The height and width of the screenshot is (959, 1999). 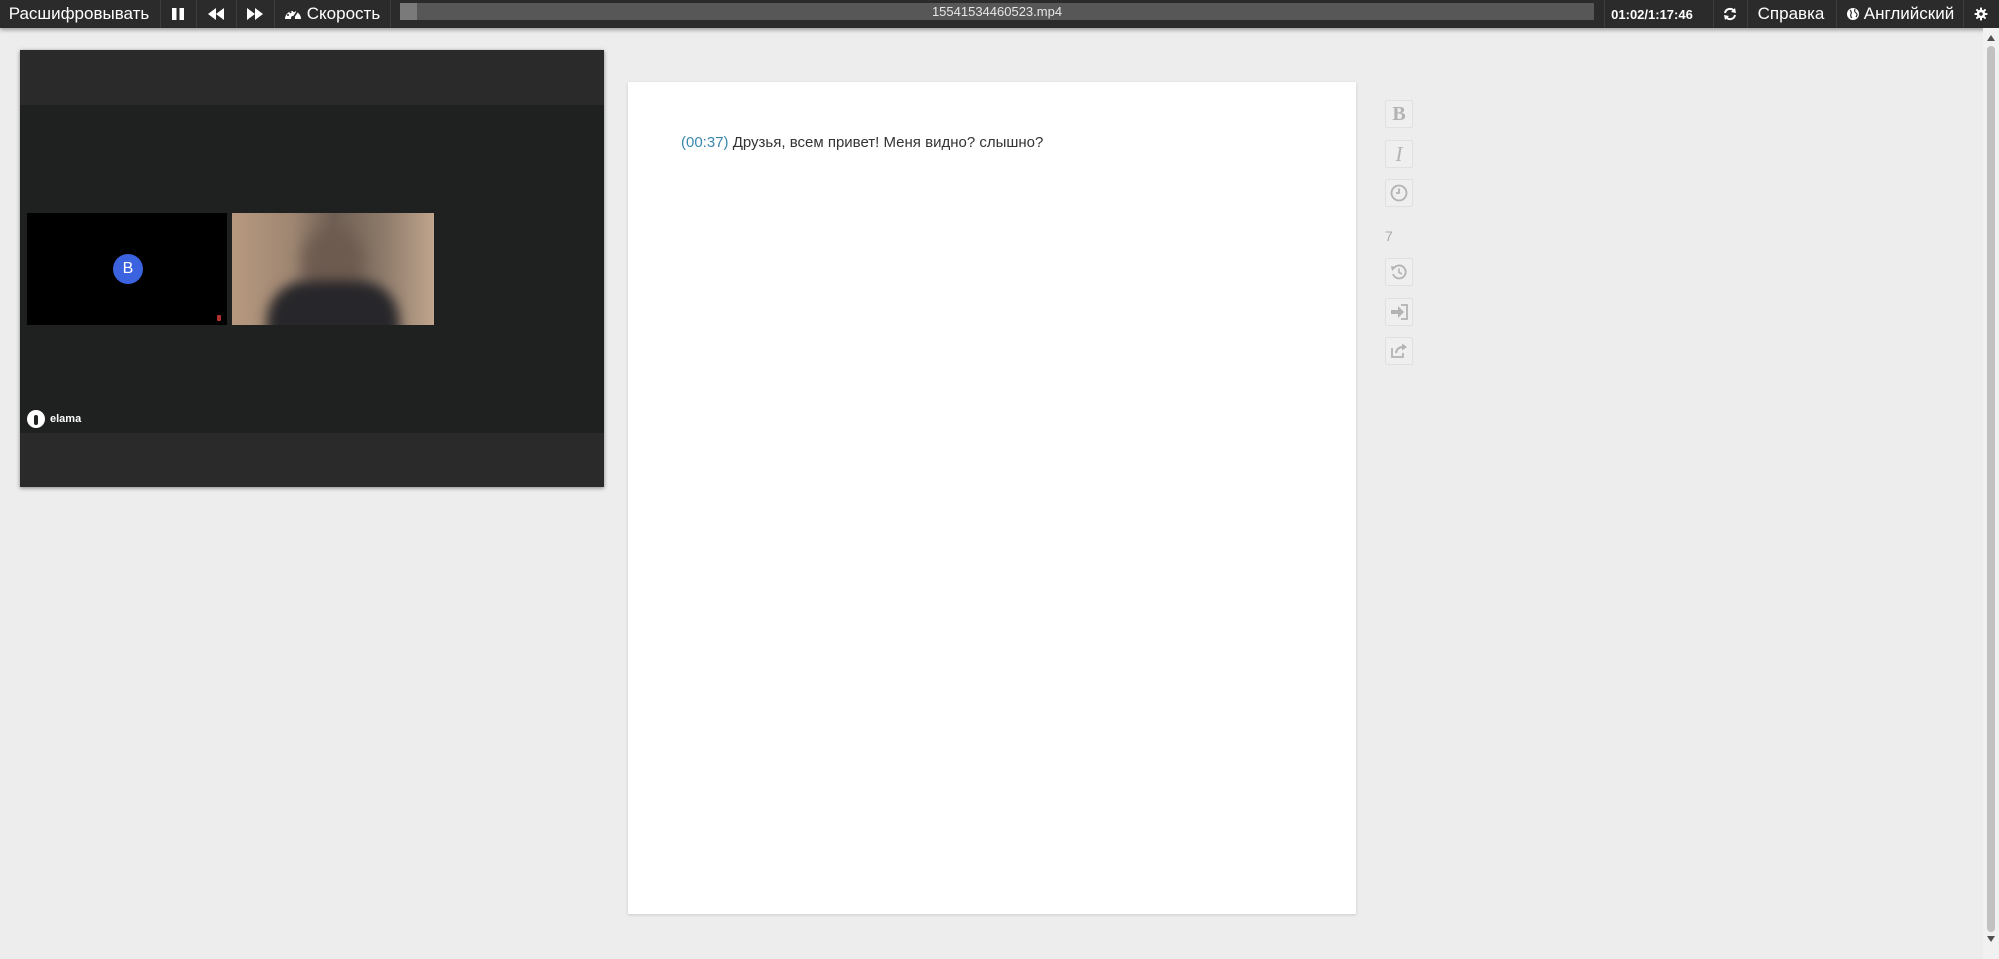 I want to click on speed-button: Скорость, so click(x=332, y=14).